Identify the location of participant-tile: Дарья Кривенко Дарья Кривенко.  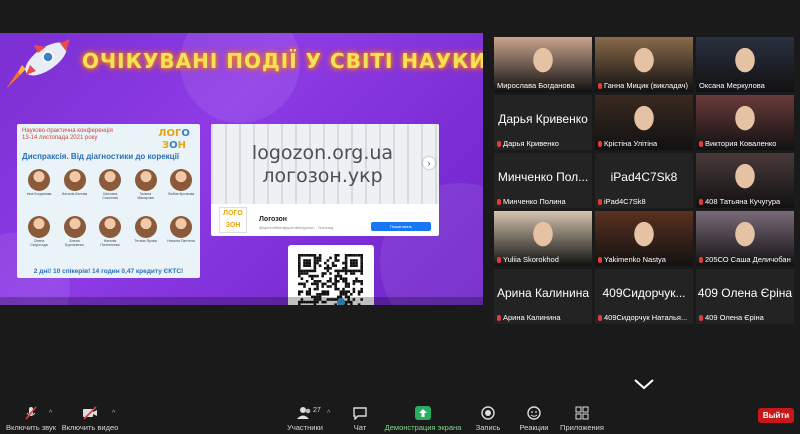
(543, 122).